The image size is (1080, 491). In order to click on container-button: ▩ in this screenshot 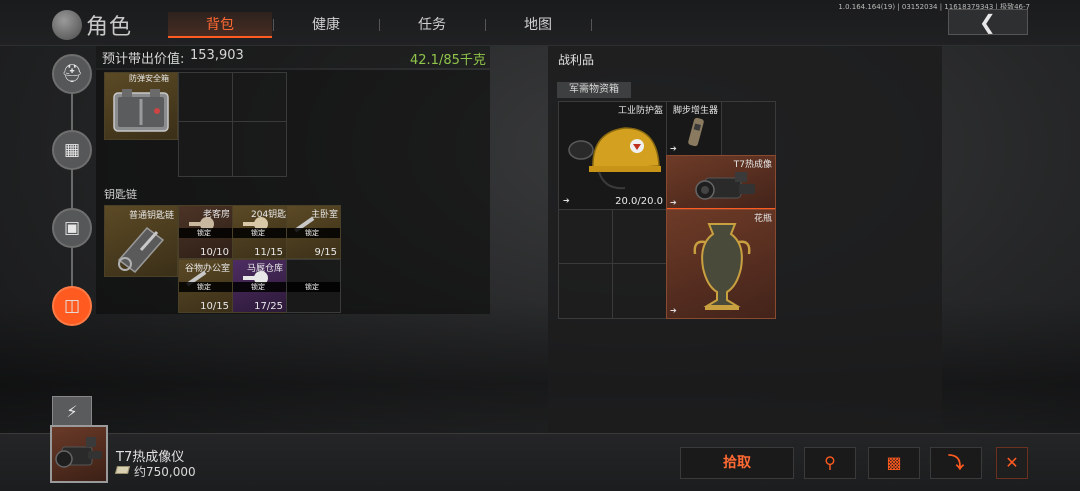, I will do `click(894, 463)`.